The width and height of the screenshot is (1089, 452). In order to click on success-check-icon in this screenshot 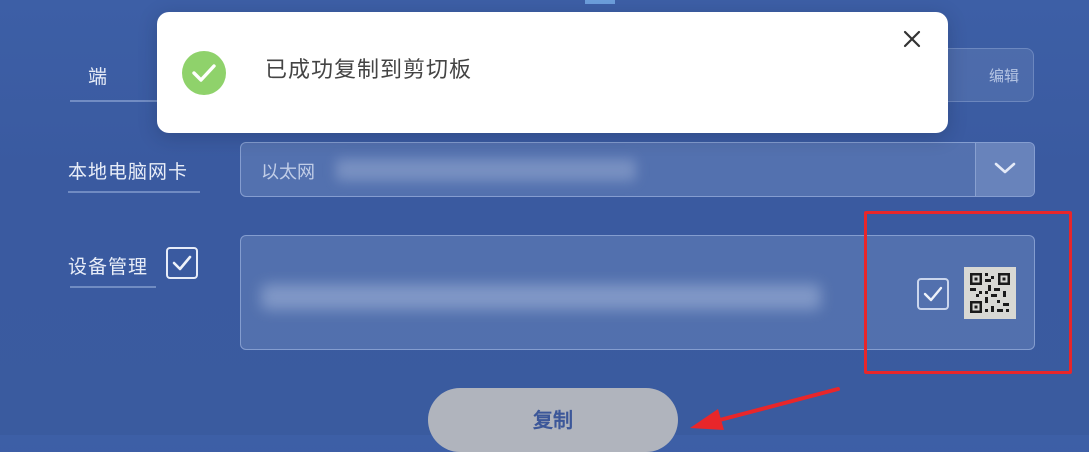, I will do `click(204, 73)`.